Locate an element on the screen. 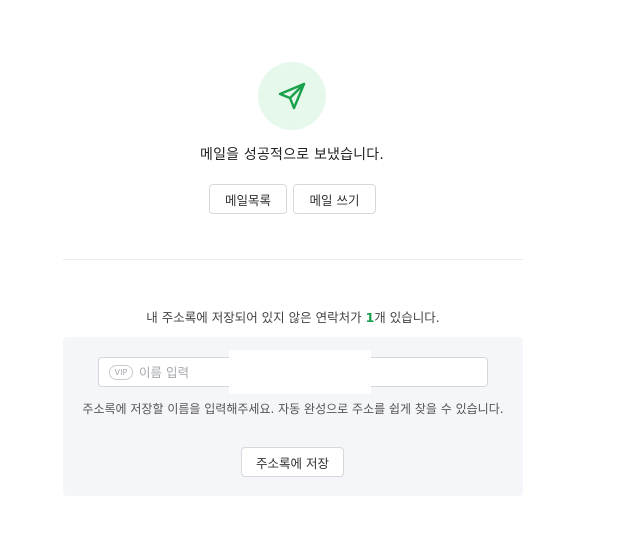 The height and width of the screenshot is (546, 620). contact-name-field: VIP is located at coordinates (293, 372).